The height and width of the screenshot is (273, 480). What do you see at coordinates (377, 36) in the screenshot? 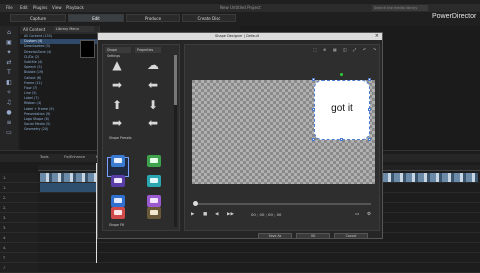
I see `close-icon: ×` at bounding box center [377, 36].